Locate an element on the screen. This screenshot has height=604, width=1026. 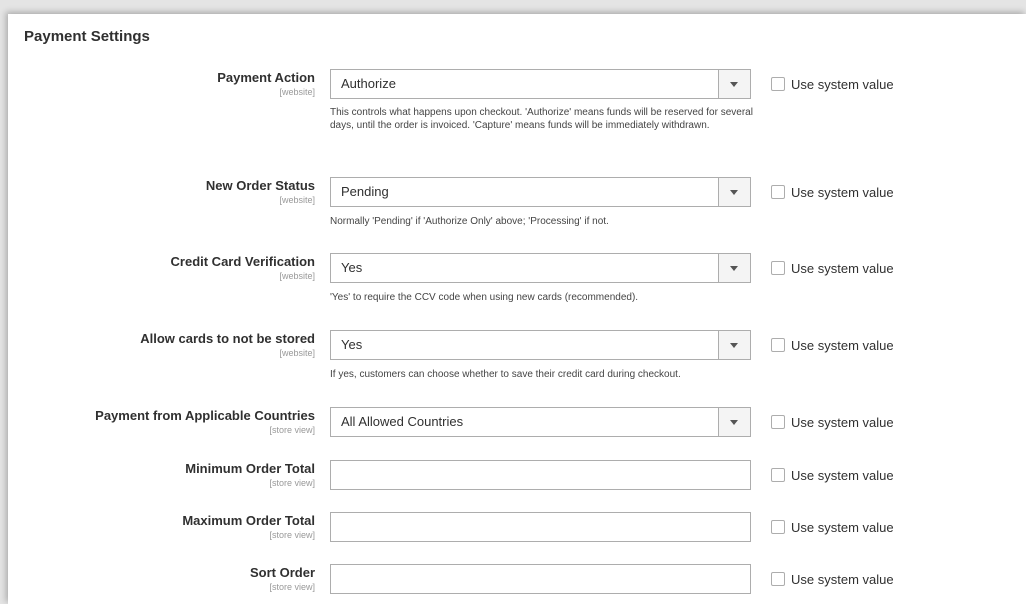
section-title: Payment Settings is located at coordinates (87, 36).